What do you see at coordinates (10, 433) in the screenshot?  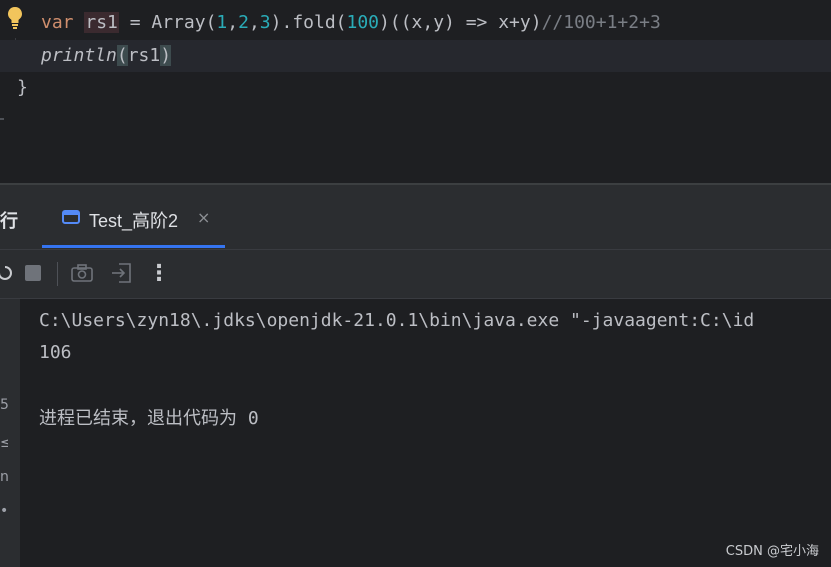 I see `left-gutter-strip: 5 ≤ n •` at bounding box center [10, 433].